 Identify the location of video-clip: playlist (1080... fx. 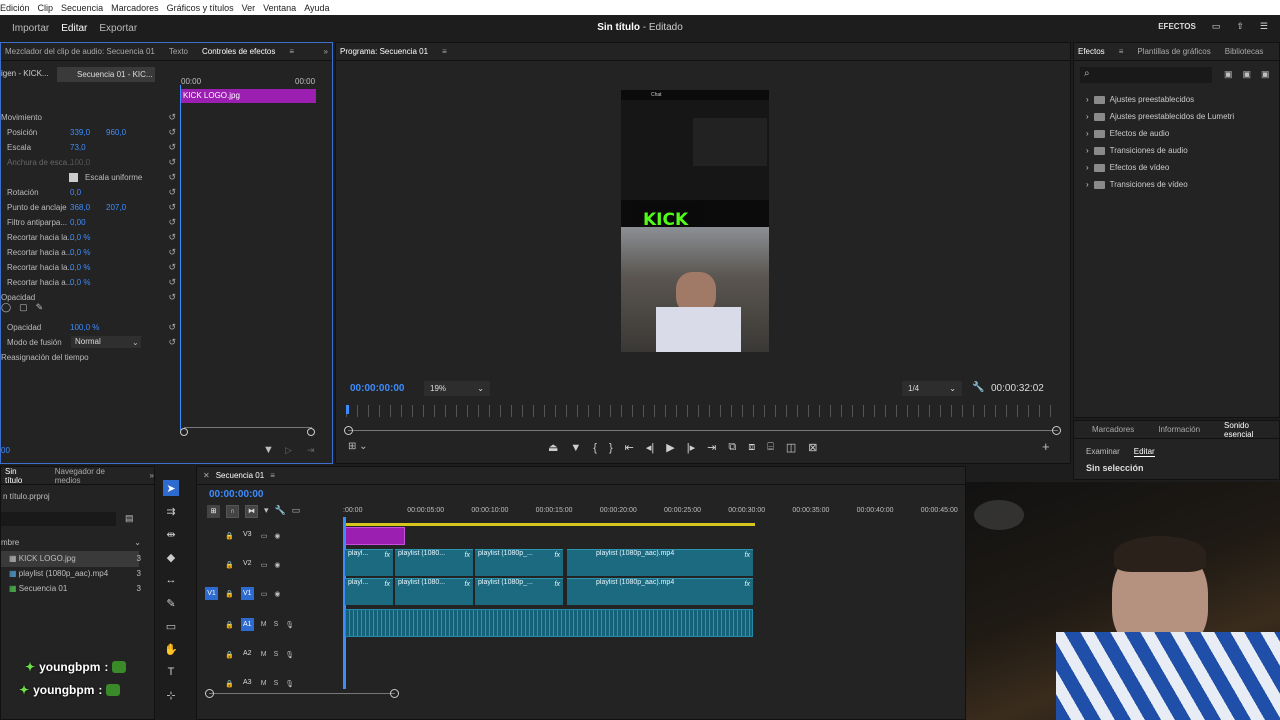
(434, 562).